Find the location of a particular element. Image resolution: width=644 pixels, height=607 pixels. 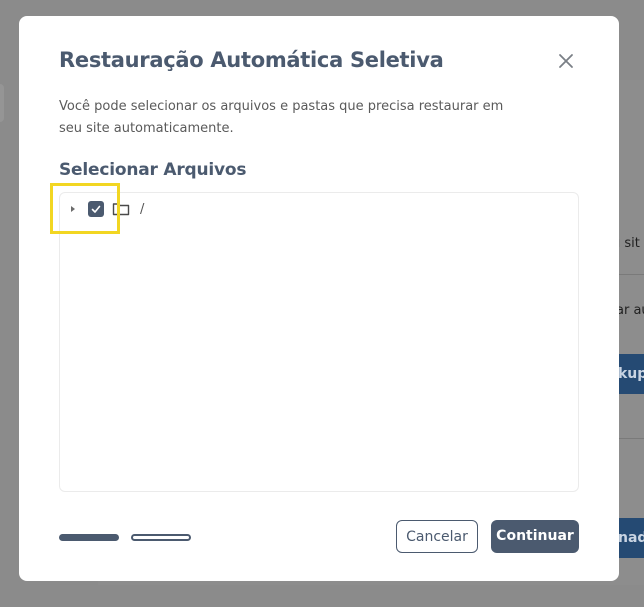

root-path-label: / is located at coordinates (142, 209).